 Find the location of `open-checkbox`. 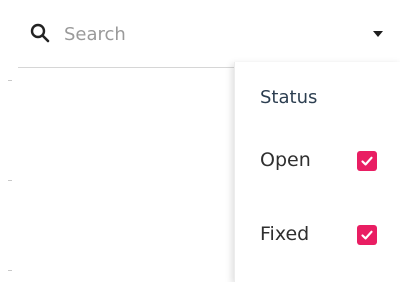

open-checkbox is located at coordinates (367, 161).